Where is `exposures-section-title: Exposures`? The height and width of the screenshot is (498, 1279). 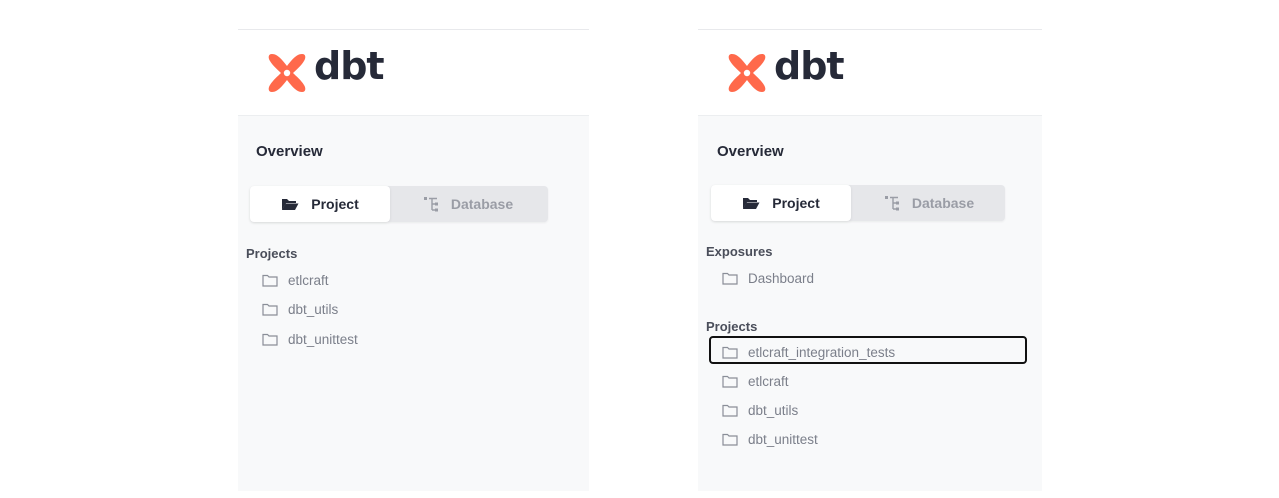
exposures-section-title: Exposures is located at coordinates (739, 251).